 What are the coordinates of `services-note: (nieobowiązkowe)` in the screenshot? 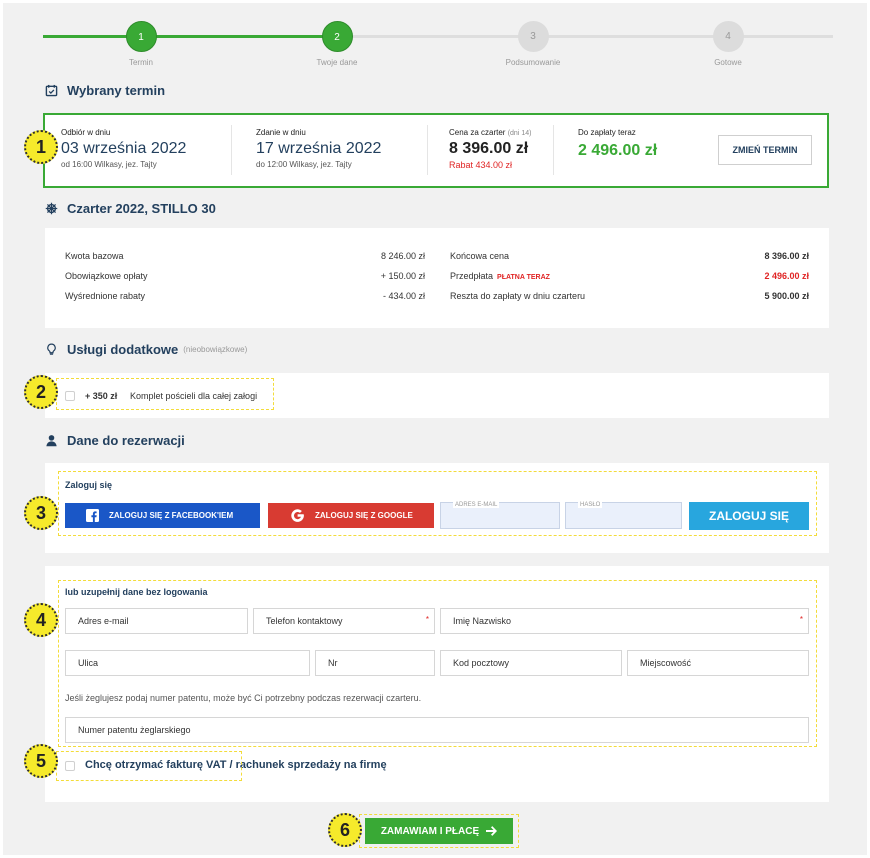 It's located at (215, 349).